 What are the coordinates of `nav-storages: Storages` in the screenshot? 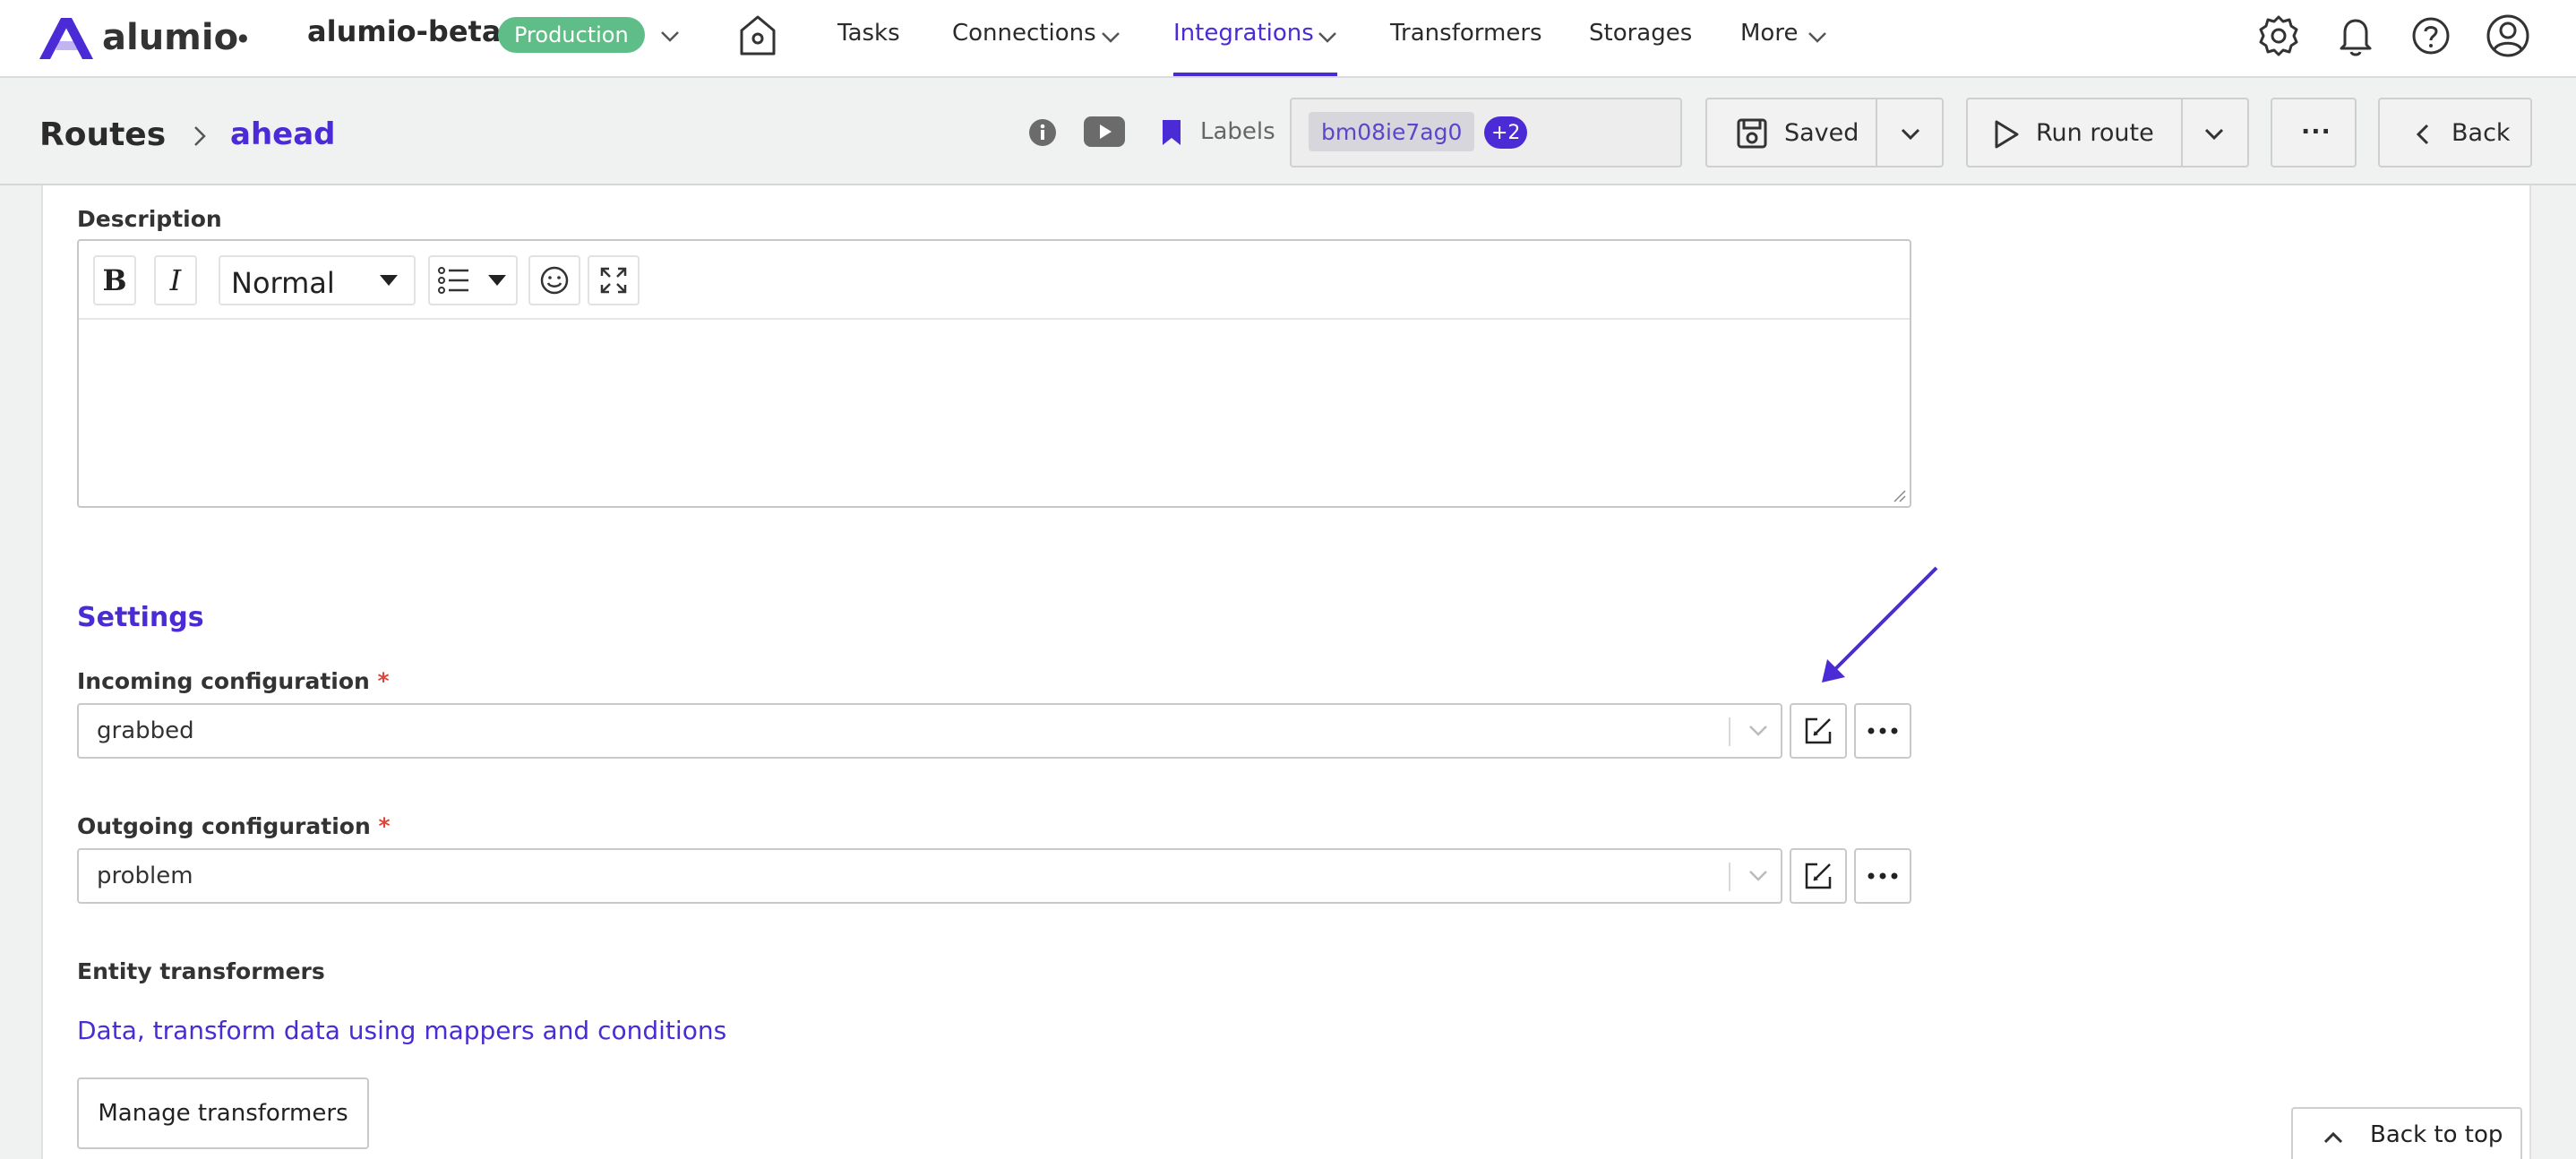 It's located at (1640, 34).